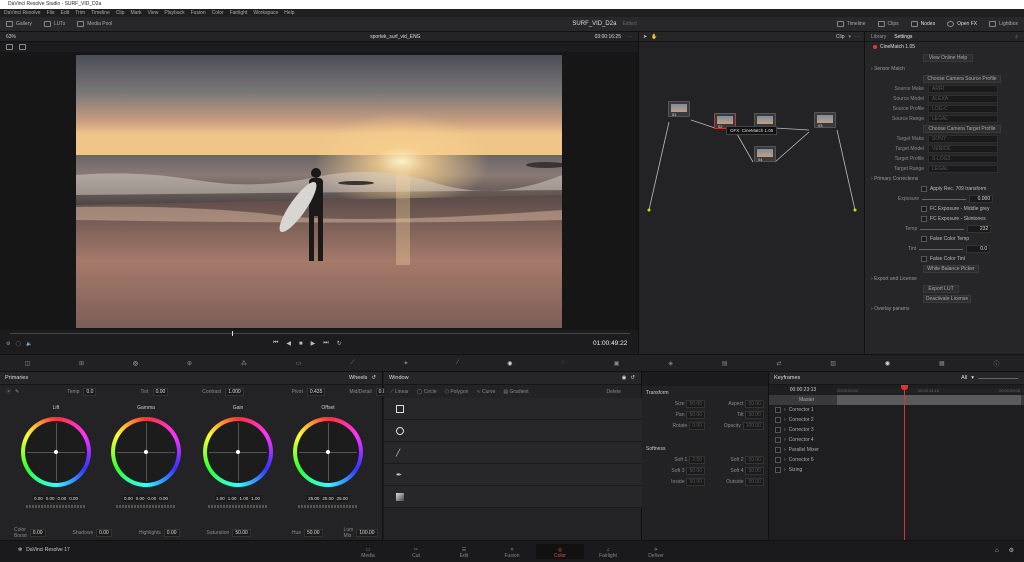 The width and height of the screenshot is (1024, 562). Describe the element at coordinates (313, 343) in the screenshot. I see `play-icon: ▶` at that location.